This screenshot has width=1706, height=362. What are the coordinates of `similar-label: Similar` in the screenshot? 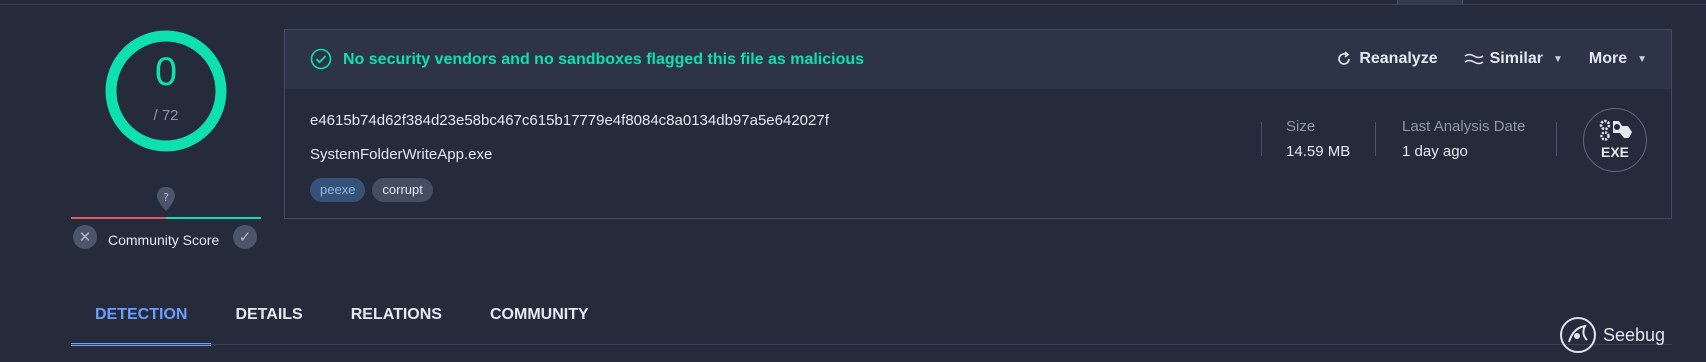 It's located at (1516, 58).